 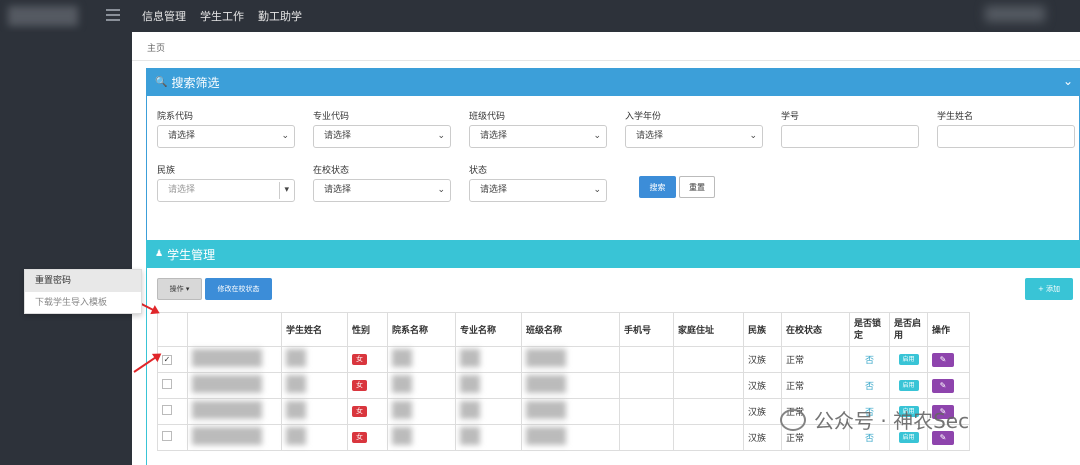 I want to click on user-menu, so click(x=1015, y=14).